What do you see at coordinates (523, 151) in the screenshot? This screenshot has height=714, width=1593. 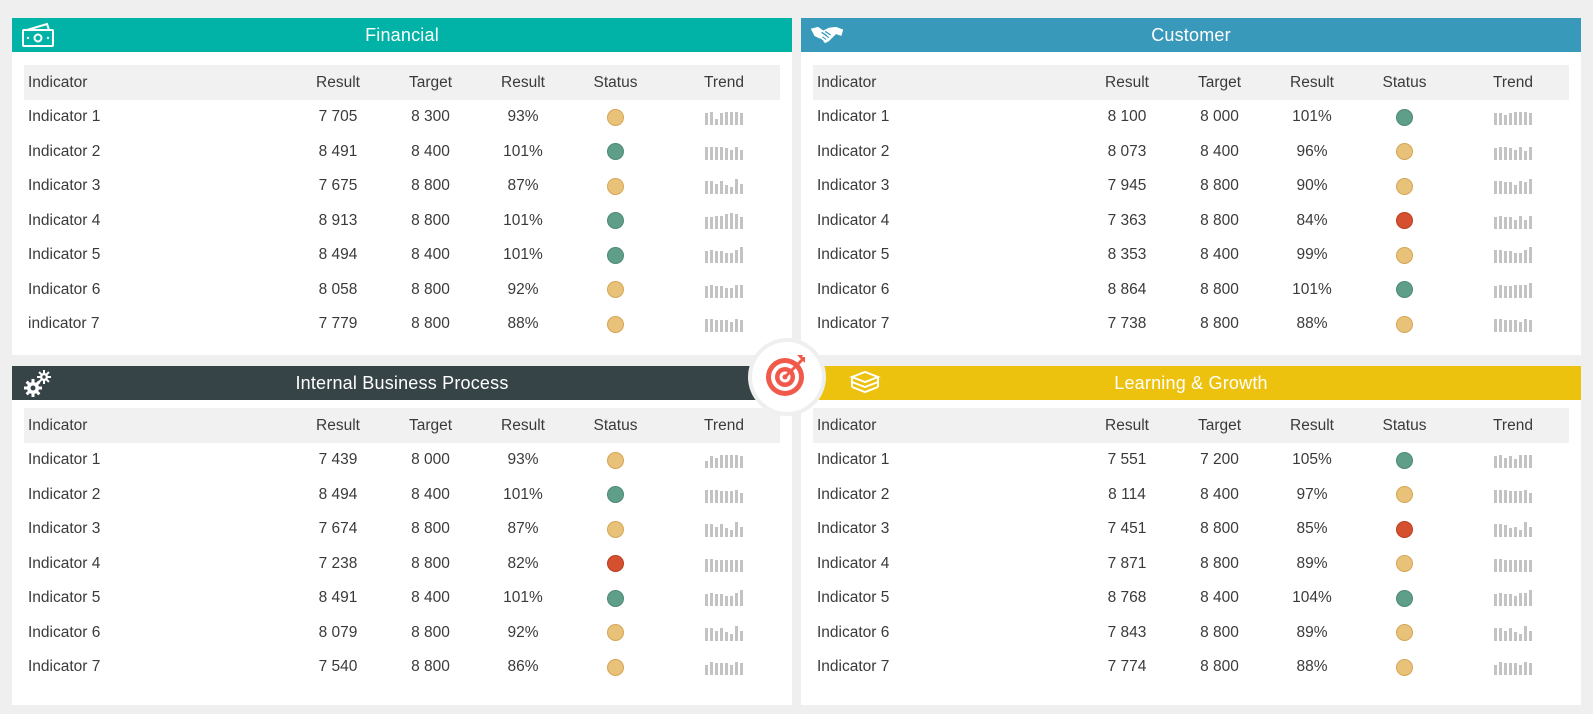 I see `result-percent: 101%` at bounding box center [523, 151].